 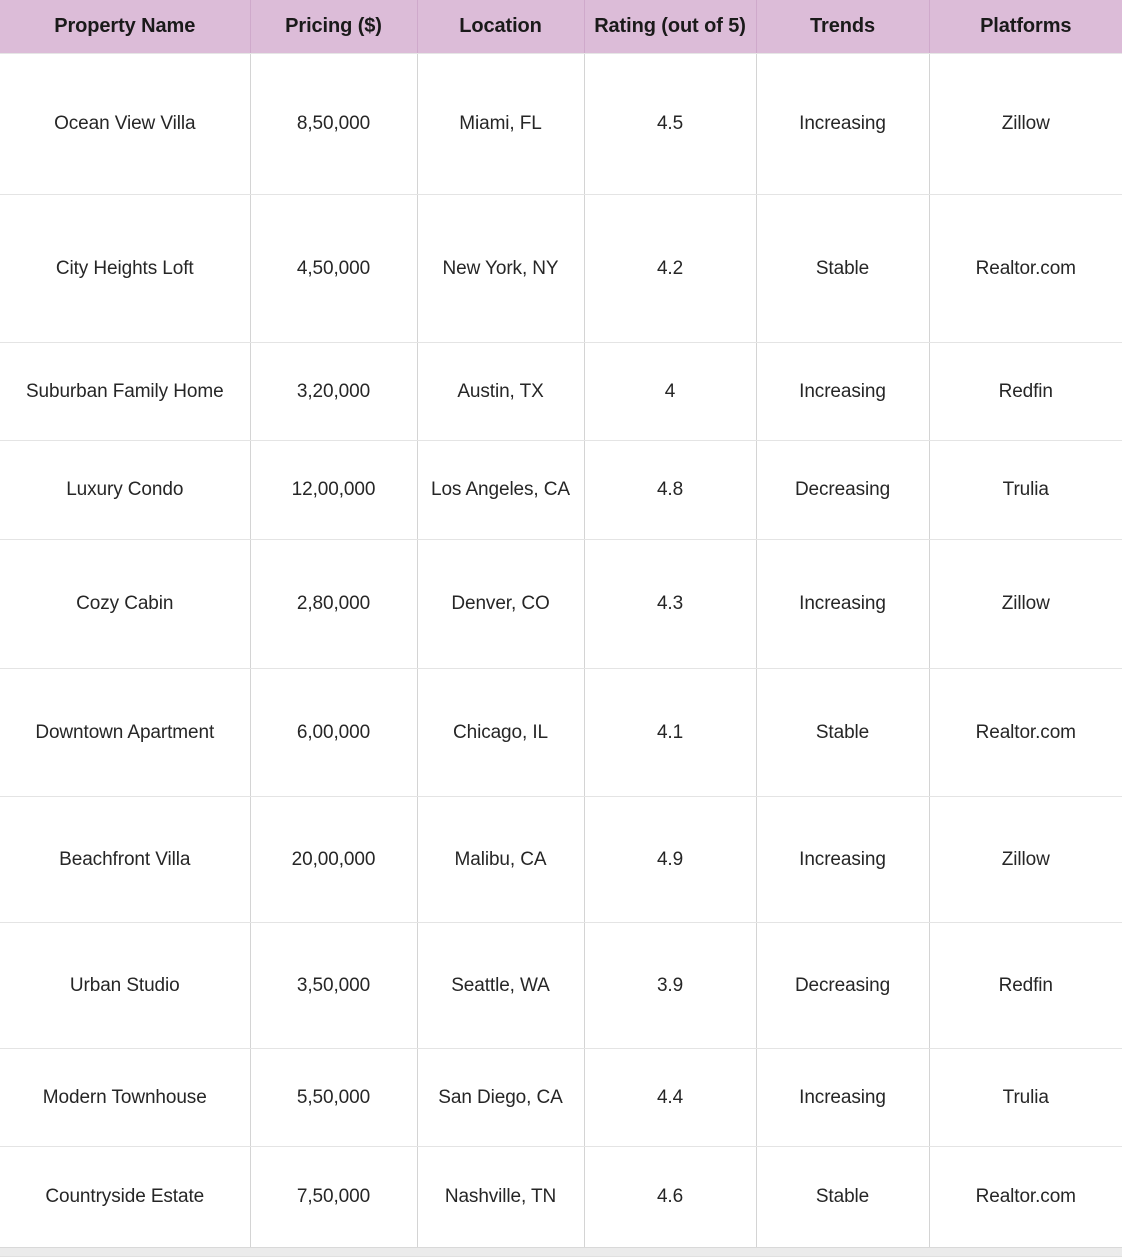 I want to click on cell-location: Los Angeles, CA, so click(x=501, y=490).